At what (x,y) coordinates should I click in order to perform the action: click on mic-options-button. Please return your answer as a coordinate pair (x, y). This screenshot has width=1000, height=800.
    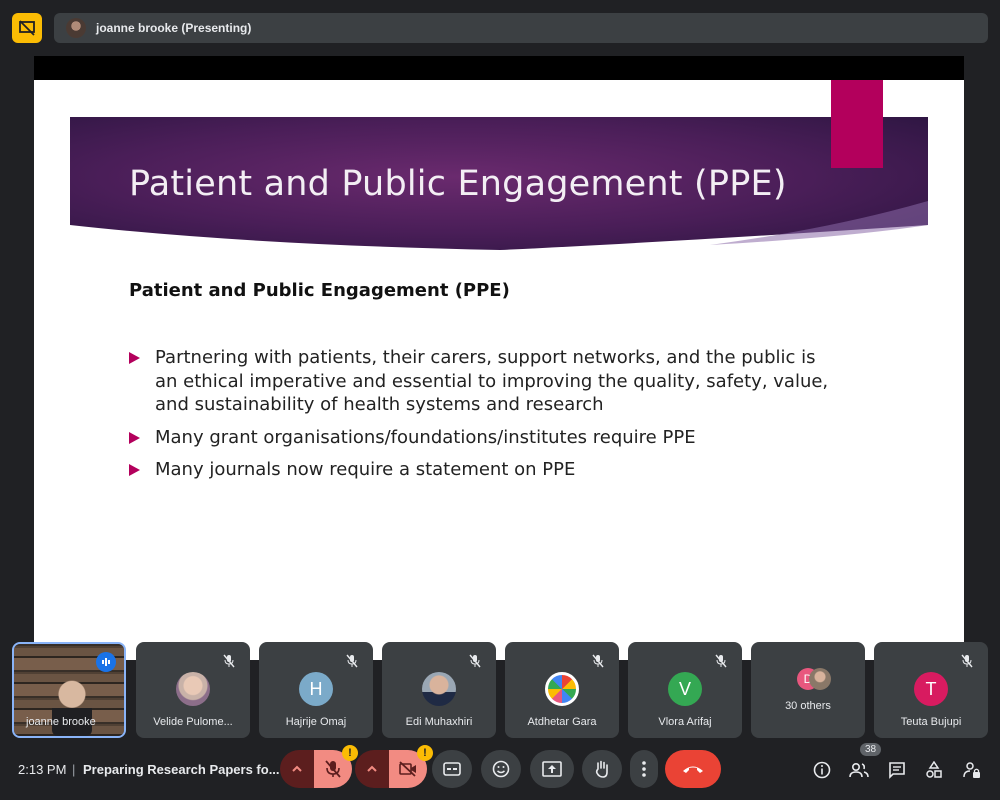
    Looking at the image, I should click on (297, 769).